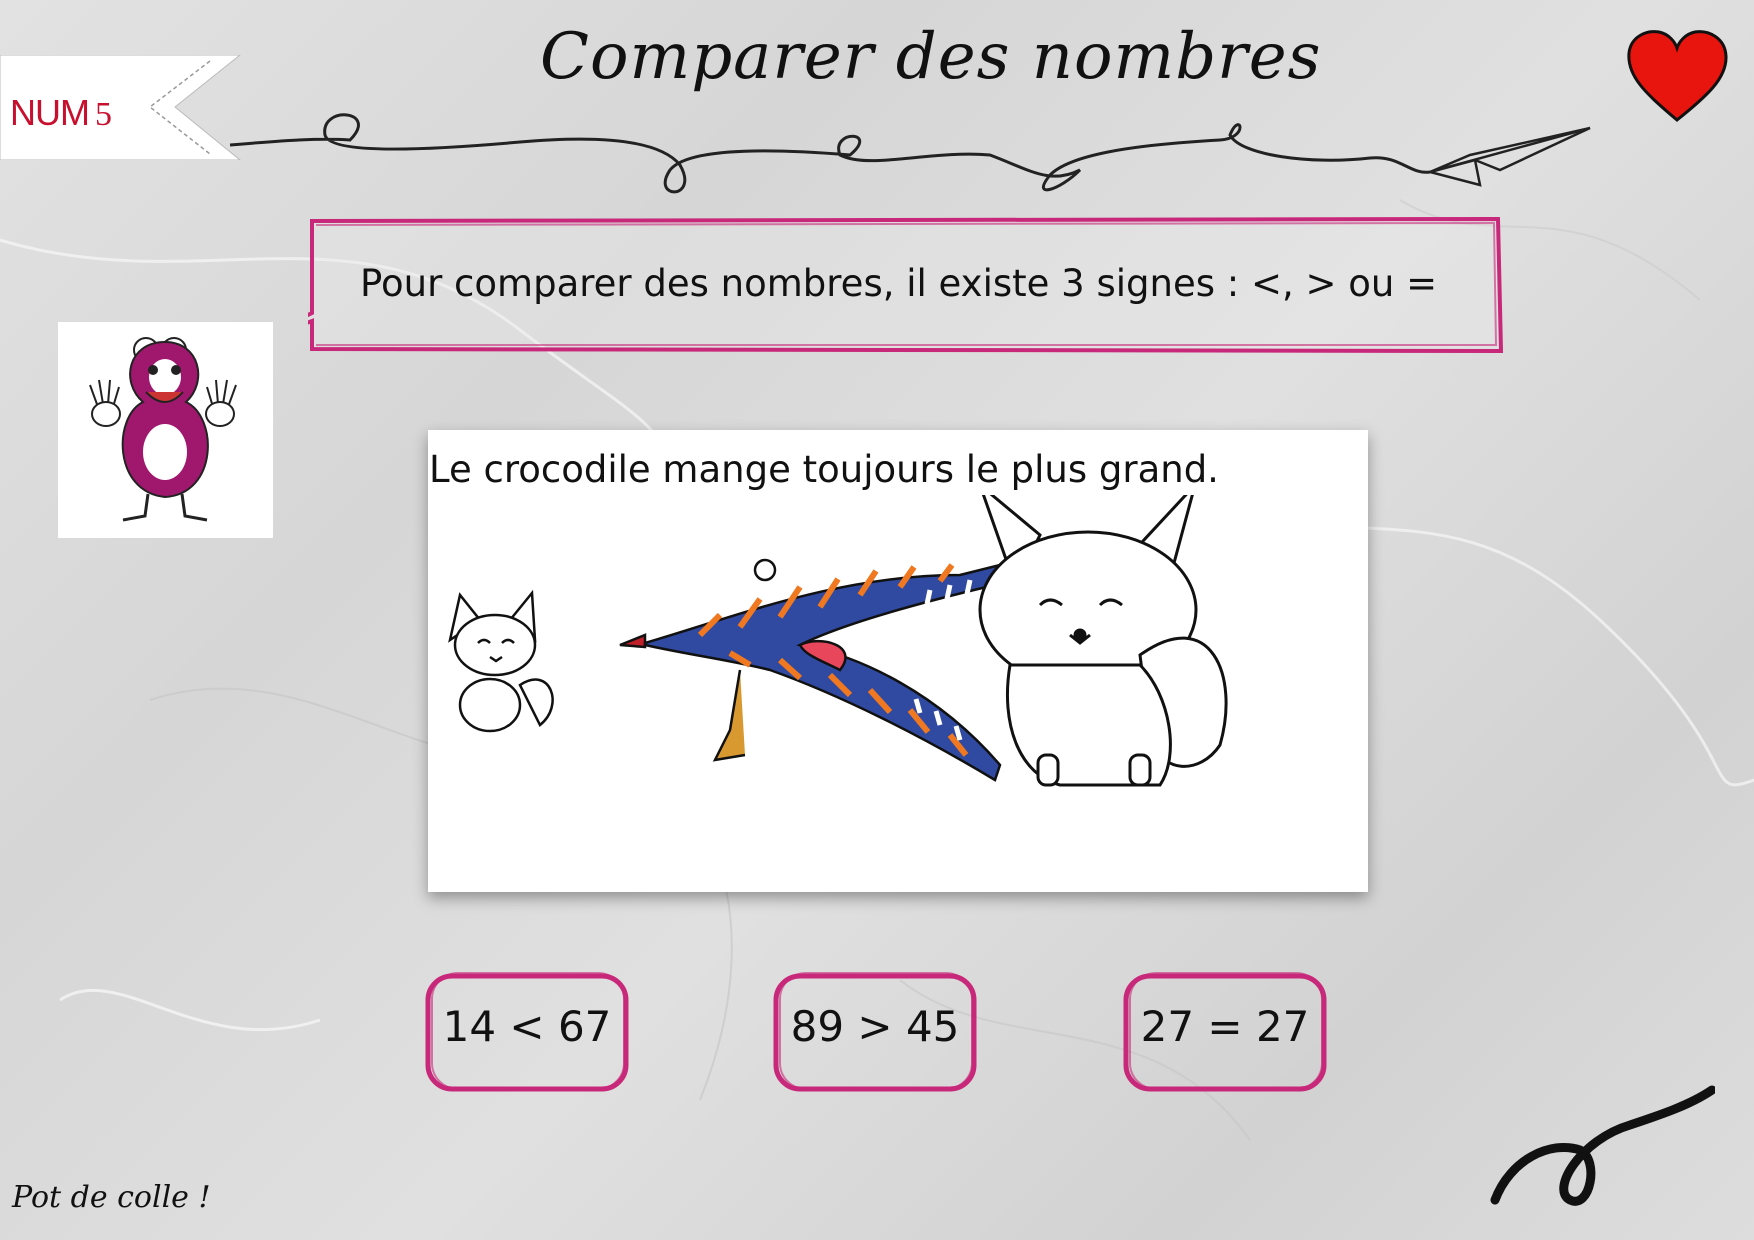  I want to click on comparison-card: 89 > 45, so click(875, 1032).